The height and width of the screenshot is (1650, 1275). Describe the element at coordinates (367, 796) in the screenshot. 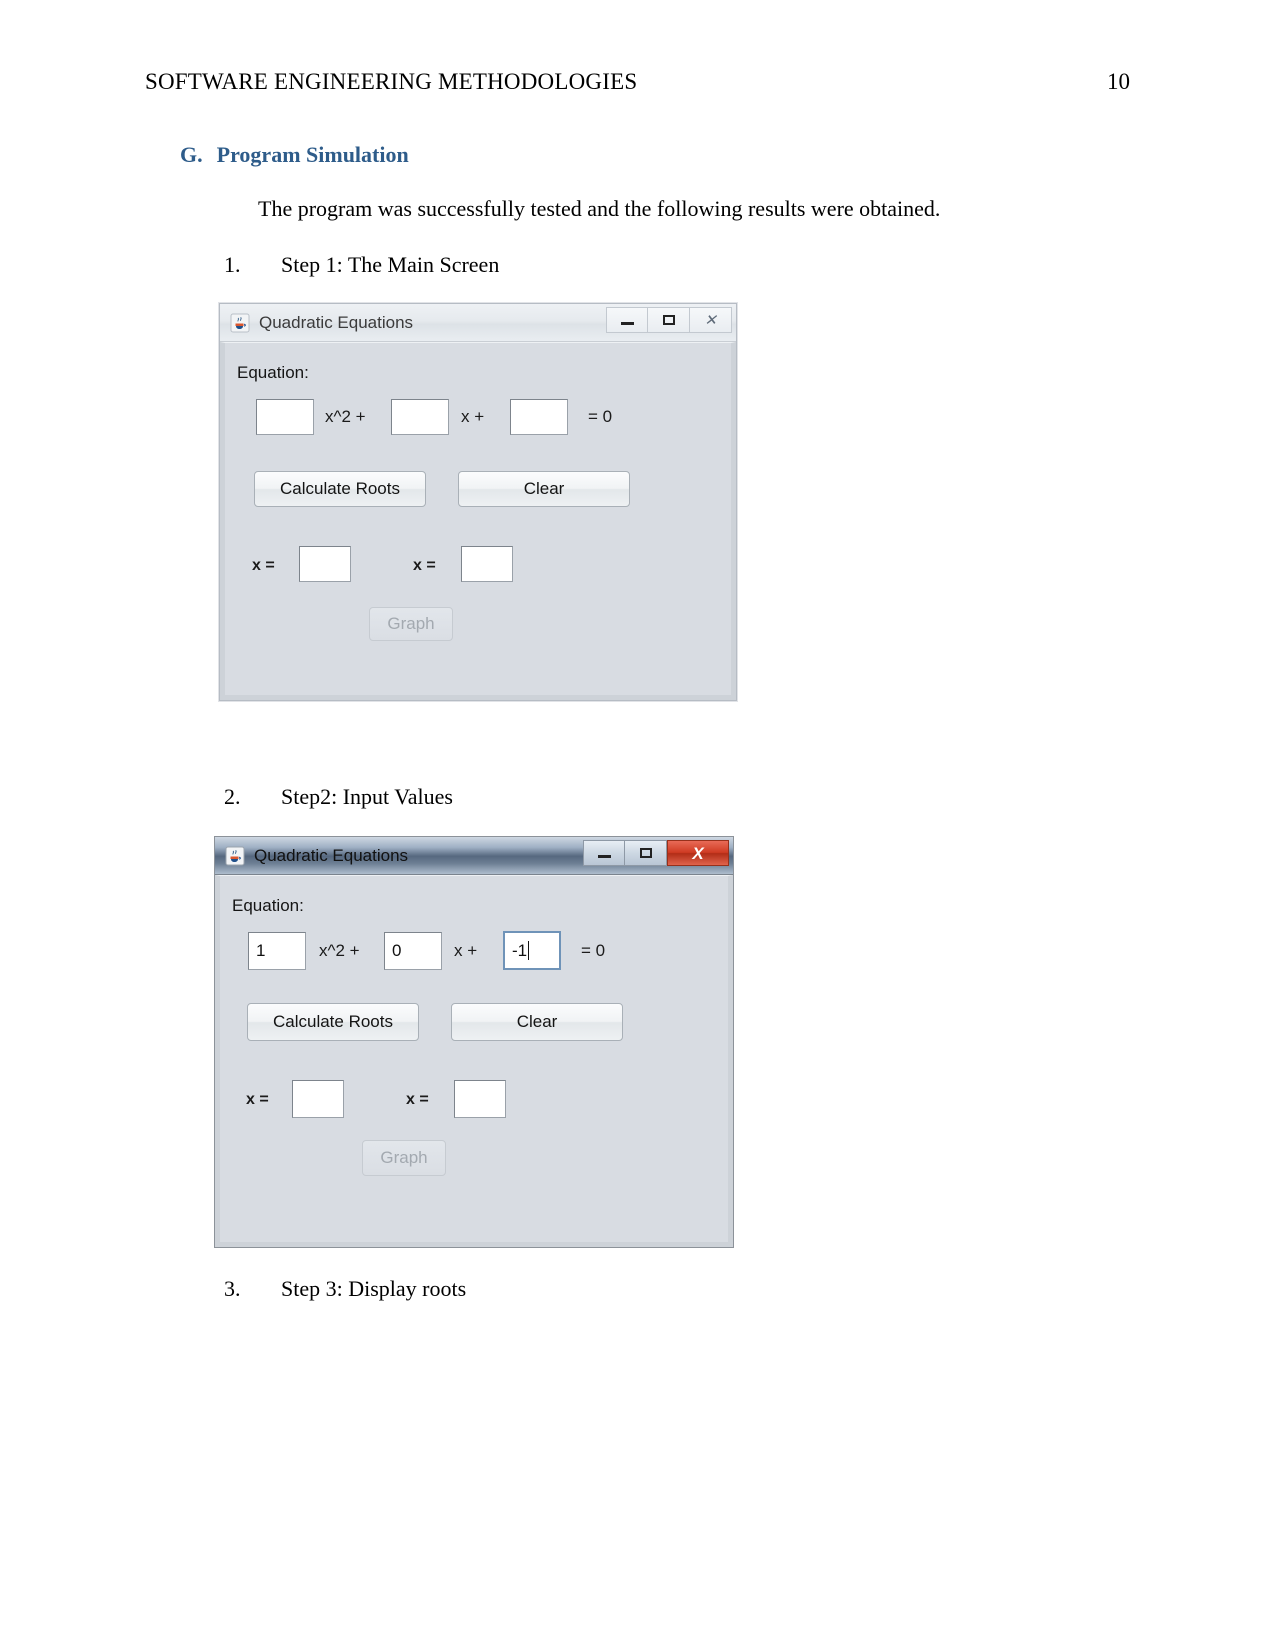

I see `step-label: Step2: Input Values` at that location.